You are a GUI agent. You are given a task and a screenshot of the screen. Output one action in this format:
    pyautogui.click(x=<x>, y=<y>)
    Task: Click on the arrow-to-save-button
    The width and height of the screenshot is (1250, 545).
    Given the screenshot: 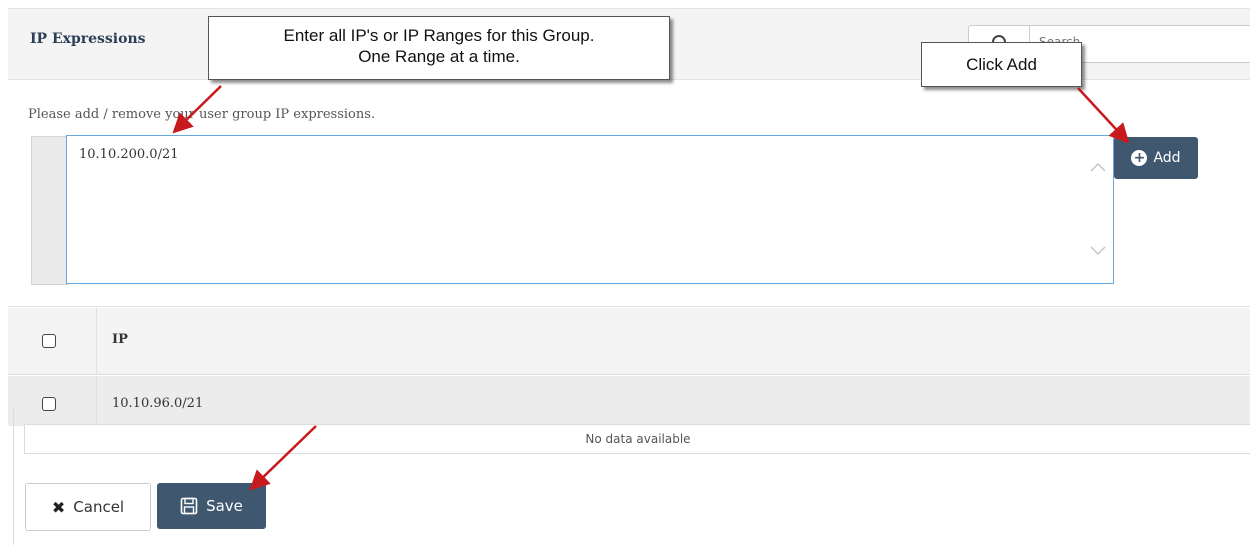 What is the action you would take?
    pyautogui.click(x=283, y=458)
    